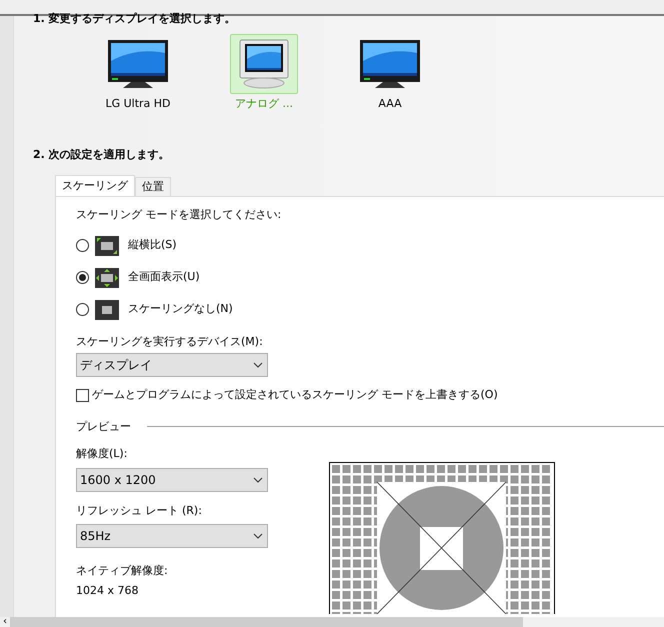 The image size is (664, 627). I want to click on tab: 位置, so click(153, 186).